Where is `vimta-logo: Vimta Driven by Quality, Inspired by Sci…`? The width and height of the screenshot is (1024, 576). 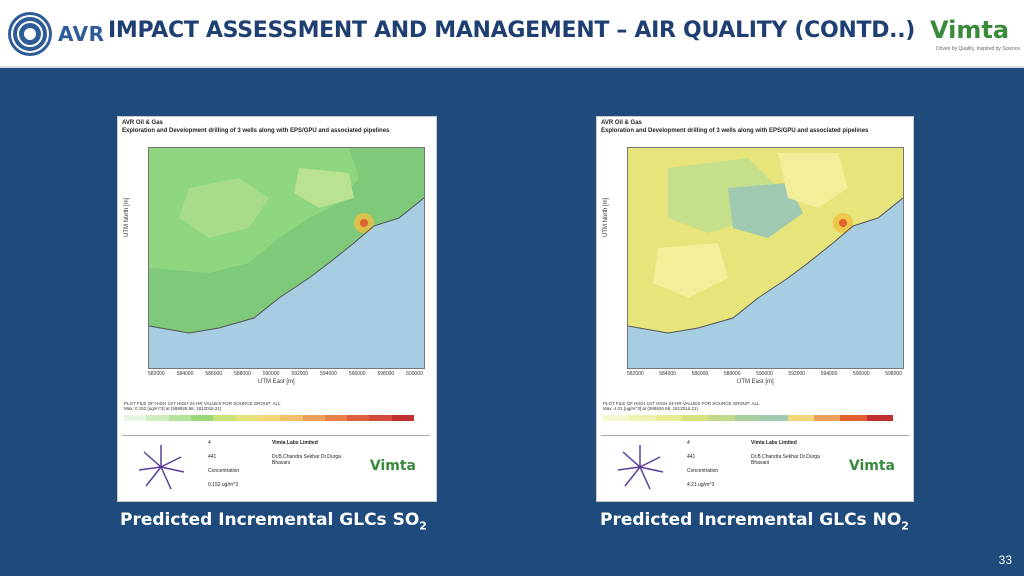 vimta-logo: Vimta Driven by Quality, Inspired by Sci… is located at coordinates (975, 36).